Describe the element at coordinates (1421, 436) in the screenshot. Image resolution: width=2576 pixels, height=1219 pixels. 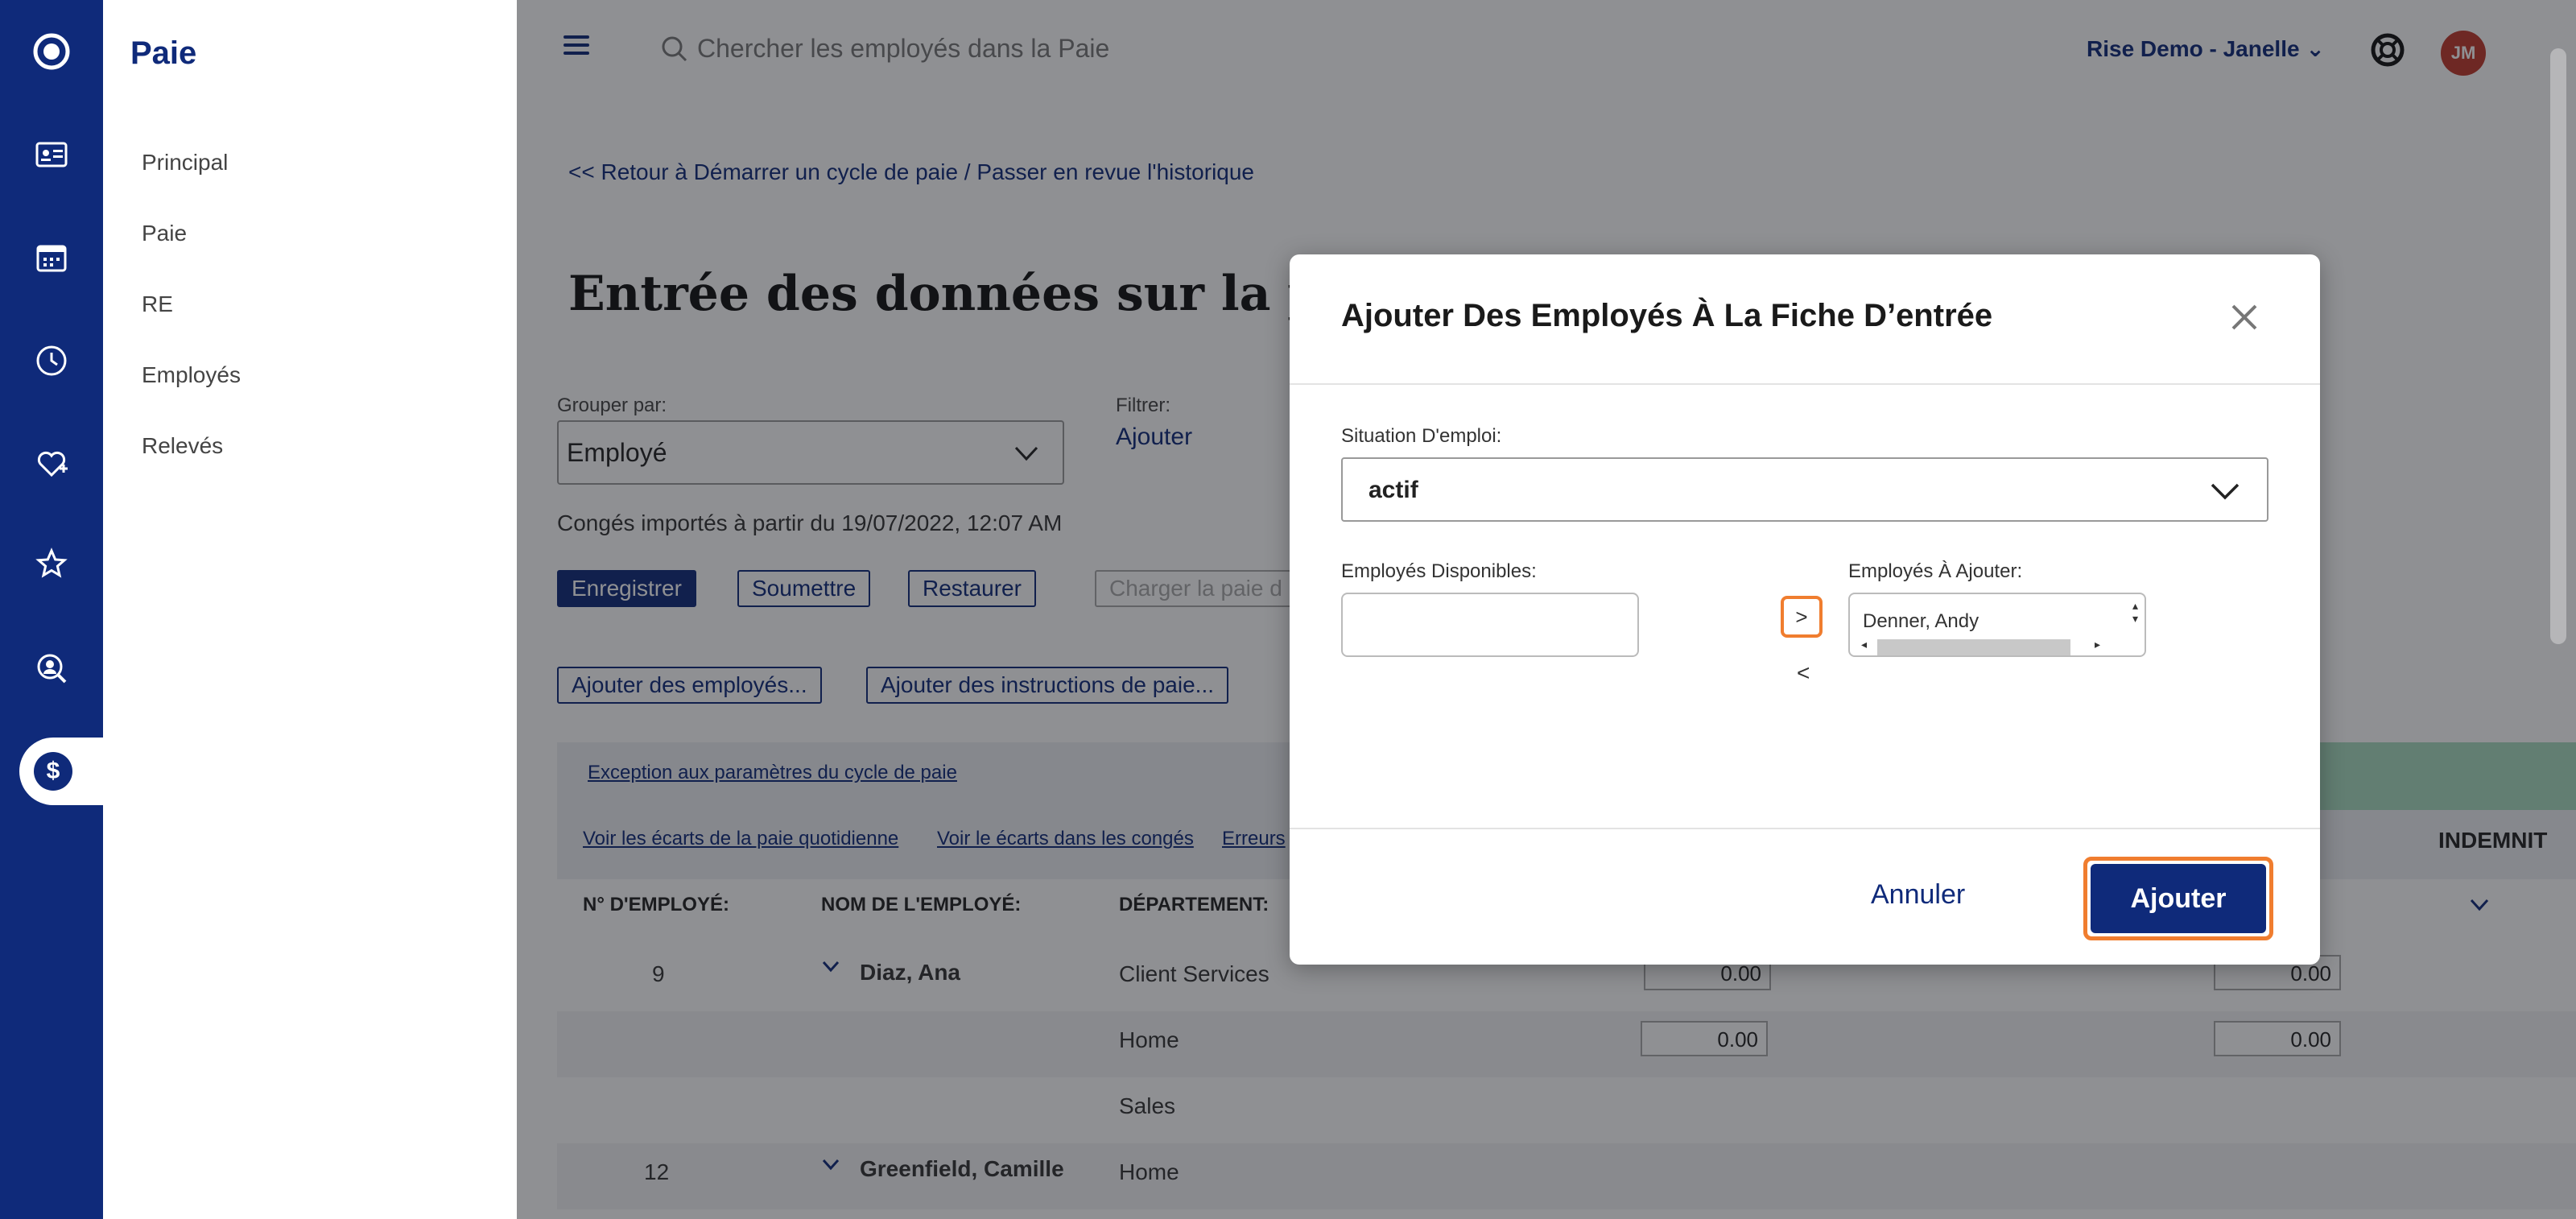
I see `employment-status-label: Situation D'emploi:` at that location.